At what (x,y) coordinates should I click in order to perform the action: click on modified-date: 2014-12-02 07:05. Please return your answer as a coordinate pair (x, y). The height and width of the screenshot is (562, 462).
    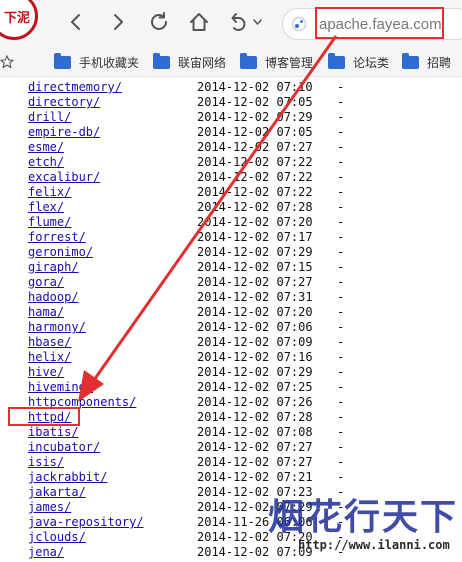
    Looking at the image, I should click on (255, 102).